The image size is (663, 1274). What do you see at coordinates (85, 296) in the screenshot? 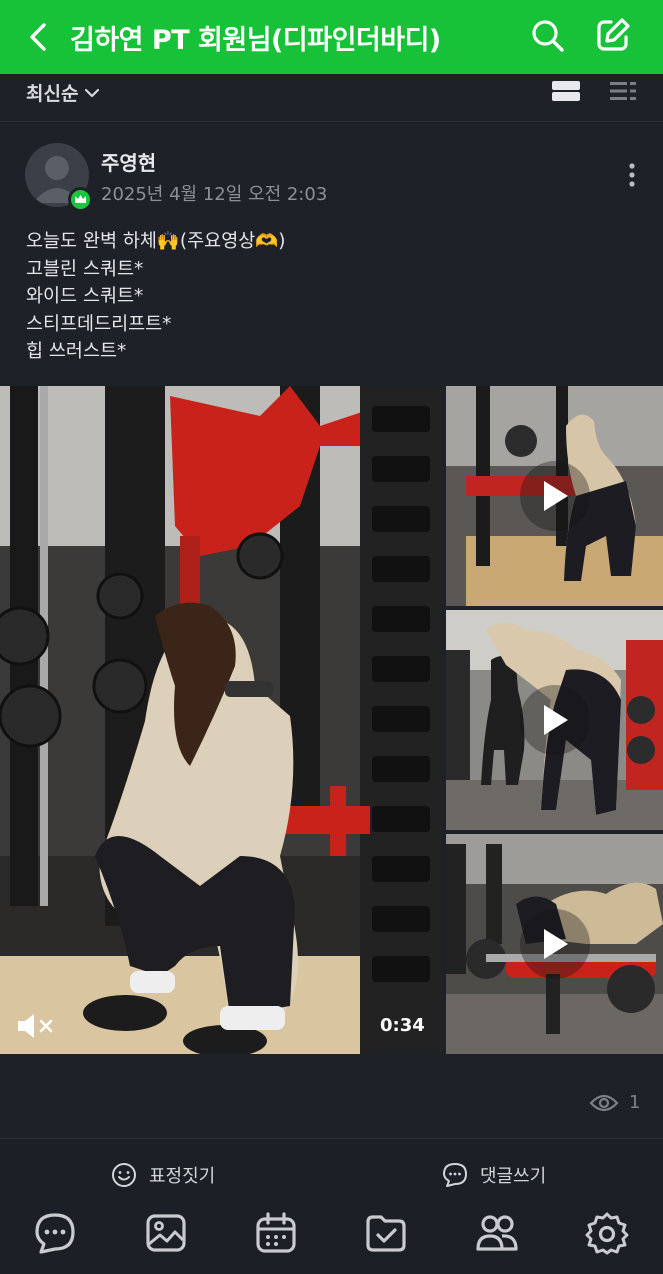
I see `post-line: 와이드 스쿼트*` at bounding box center [85, 296].